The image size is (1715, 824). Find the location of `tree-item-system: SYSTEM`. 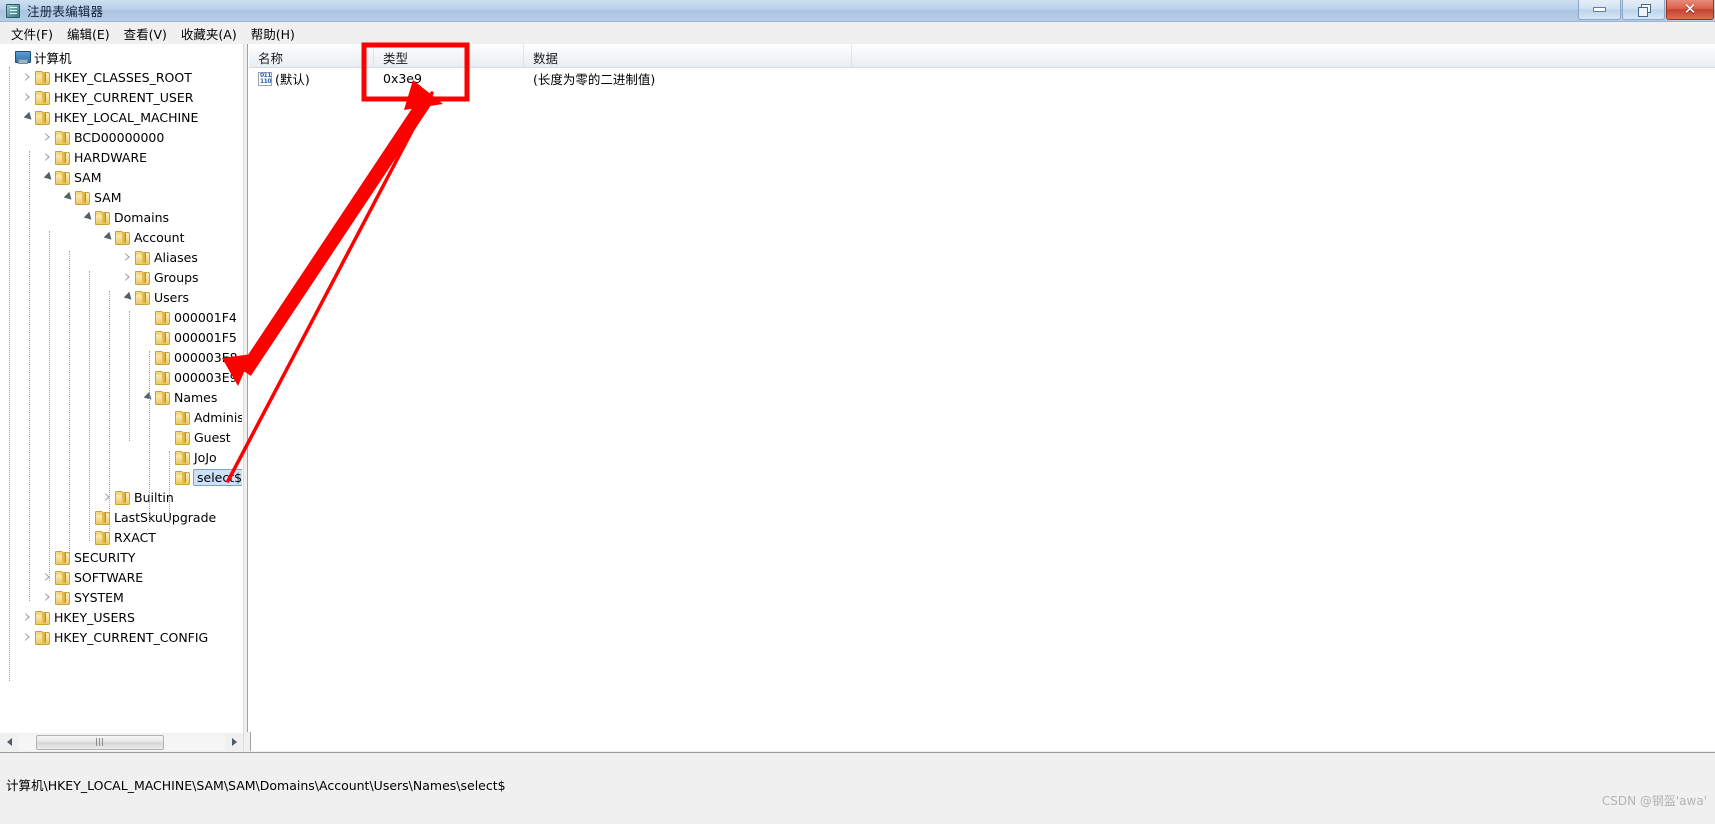

tree-item-system: SYSTEM is located at coordinates (121, 597).